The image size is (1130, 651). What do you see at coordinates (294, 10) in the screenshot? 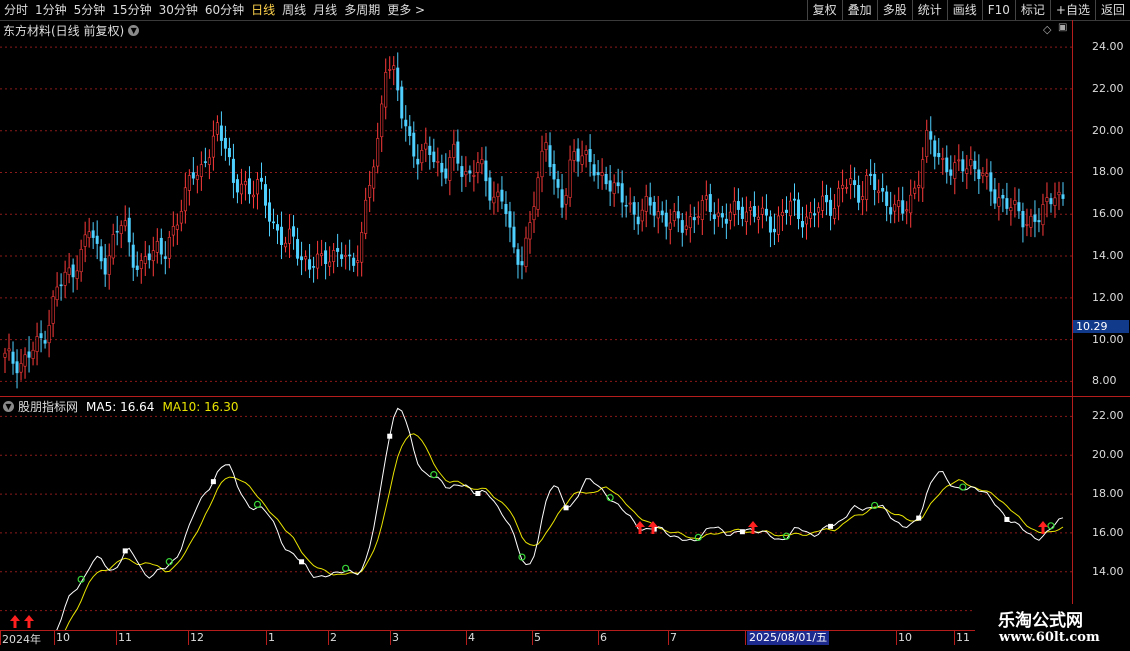
I see `period-tab-7: 周线` at bounding box center [294, 10].